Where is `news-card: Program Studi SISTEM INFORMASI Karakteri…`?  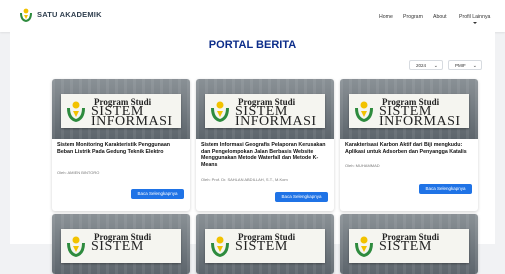
news-card: Program Studi SISTEM INFORMASI Karakteri… is located at coordinates (409, 145).